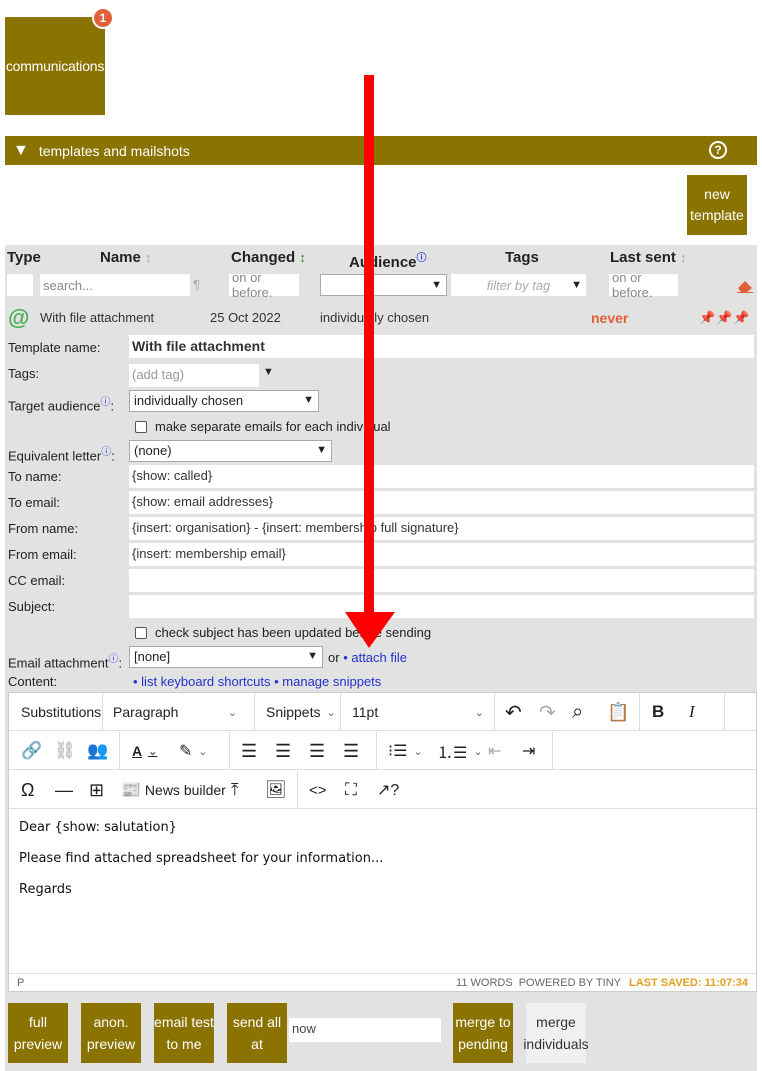 The width and height of the screenshot is (762, 1071). I want to click on link-icon: 🔗, so click(31, 751).